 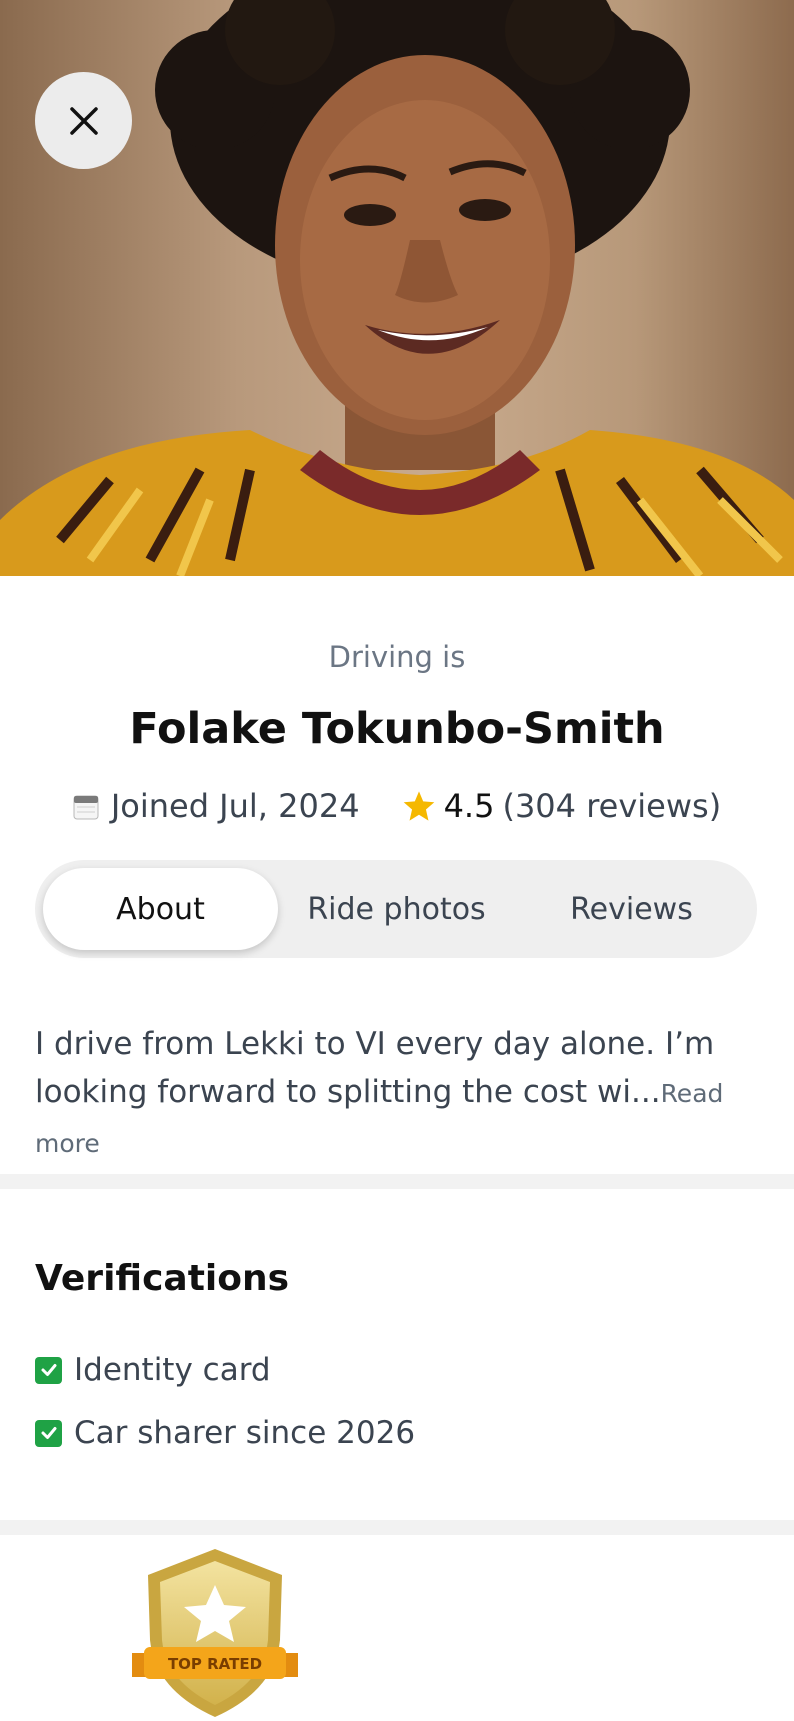 I want to click on profile-meta: Joined Jul, 2024 4.5 (304 reviews), so click(x=397, y=806).